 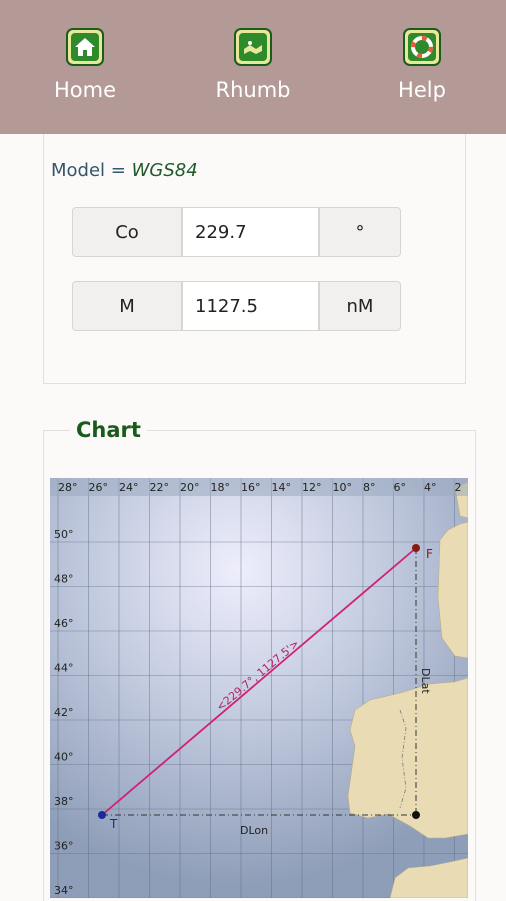 I want to click on france-land, so click(x=452, y=590).